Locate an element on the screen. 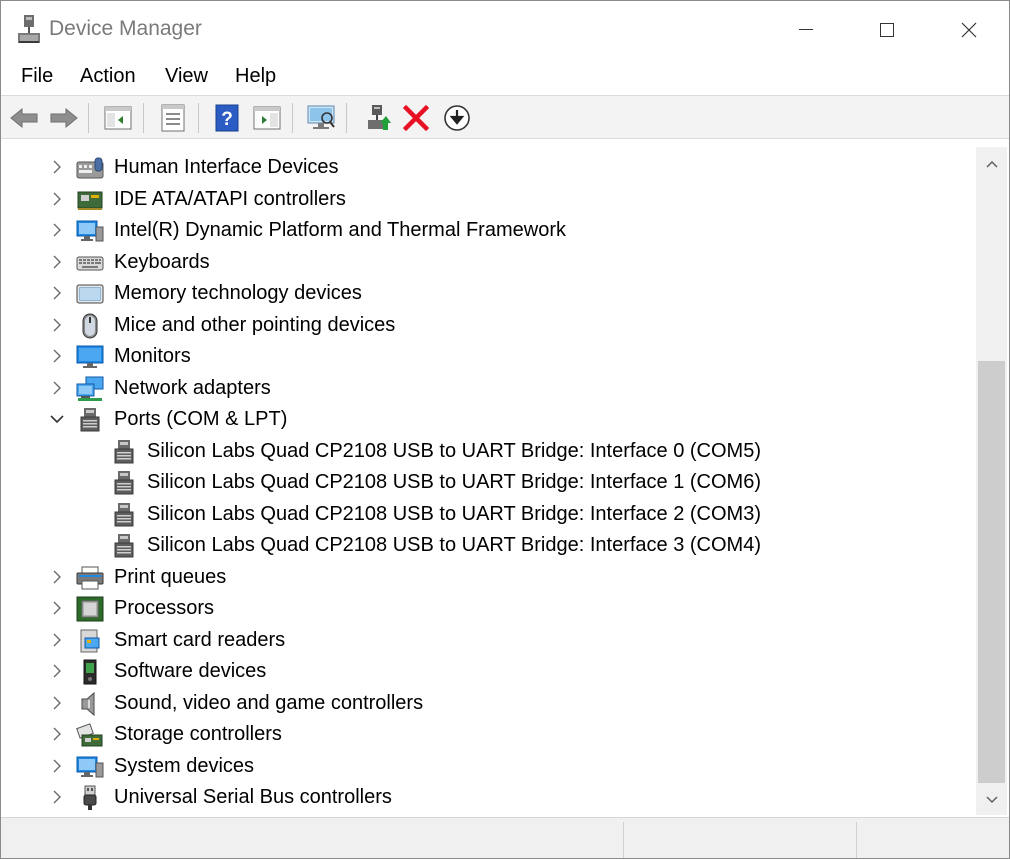 This screenshot has width=1010, height=859. software-device-icon is located at coordinates (90, 672).